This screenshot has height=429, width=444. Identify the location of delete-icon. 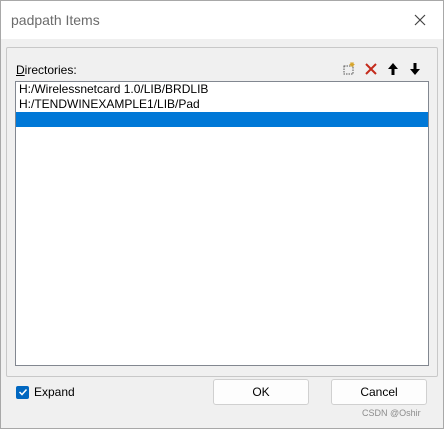
(371, 69).